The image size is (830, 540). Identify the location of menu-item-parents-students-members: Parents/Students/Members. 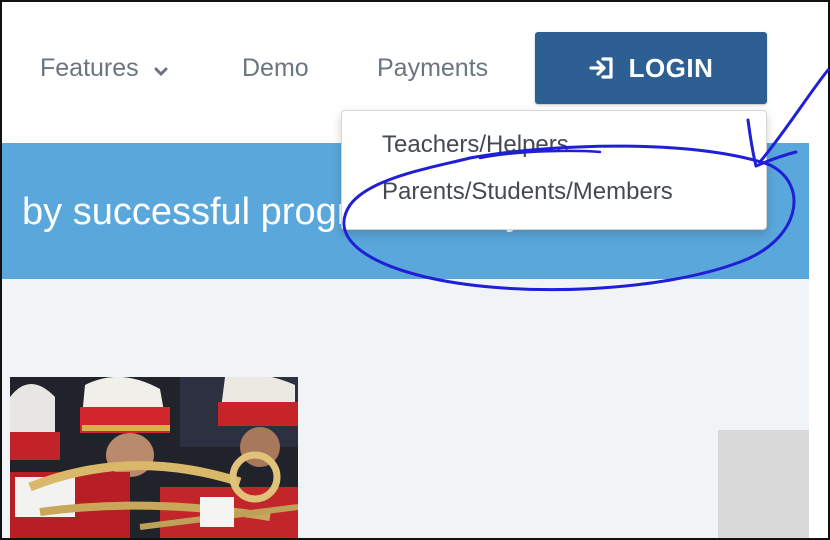
(527, 192).